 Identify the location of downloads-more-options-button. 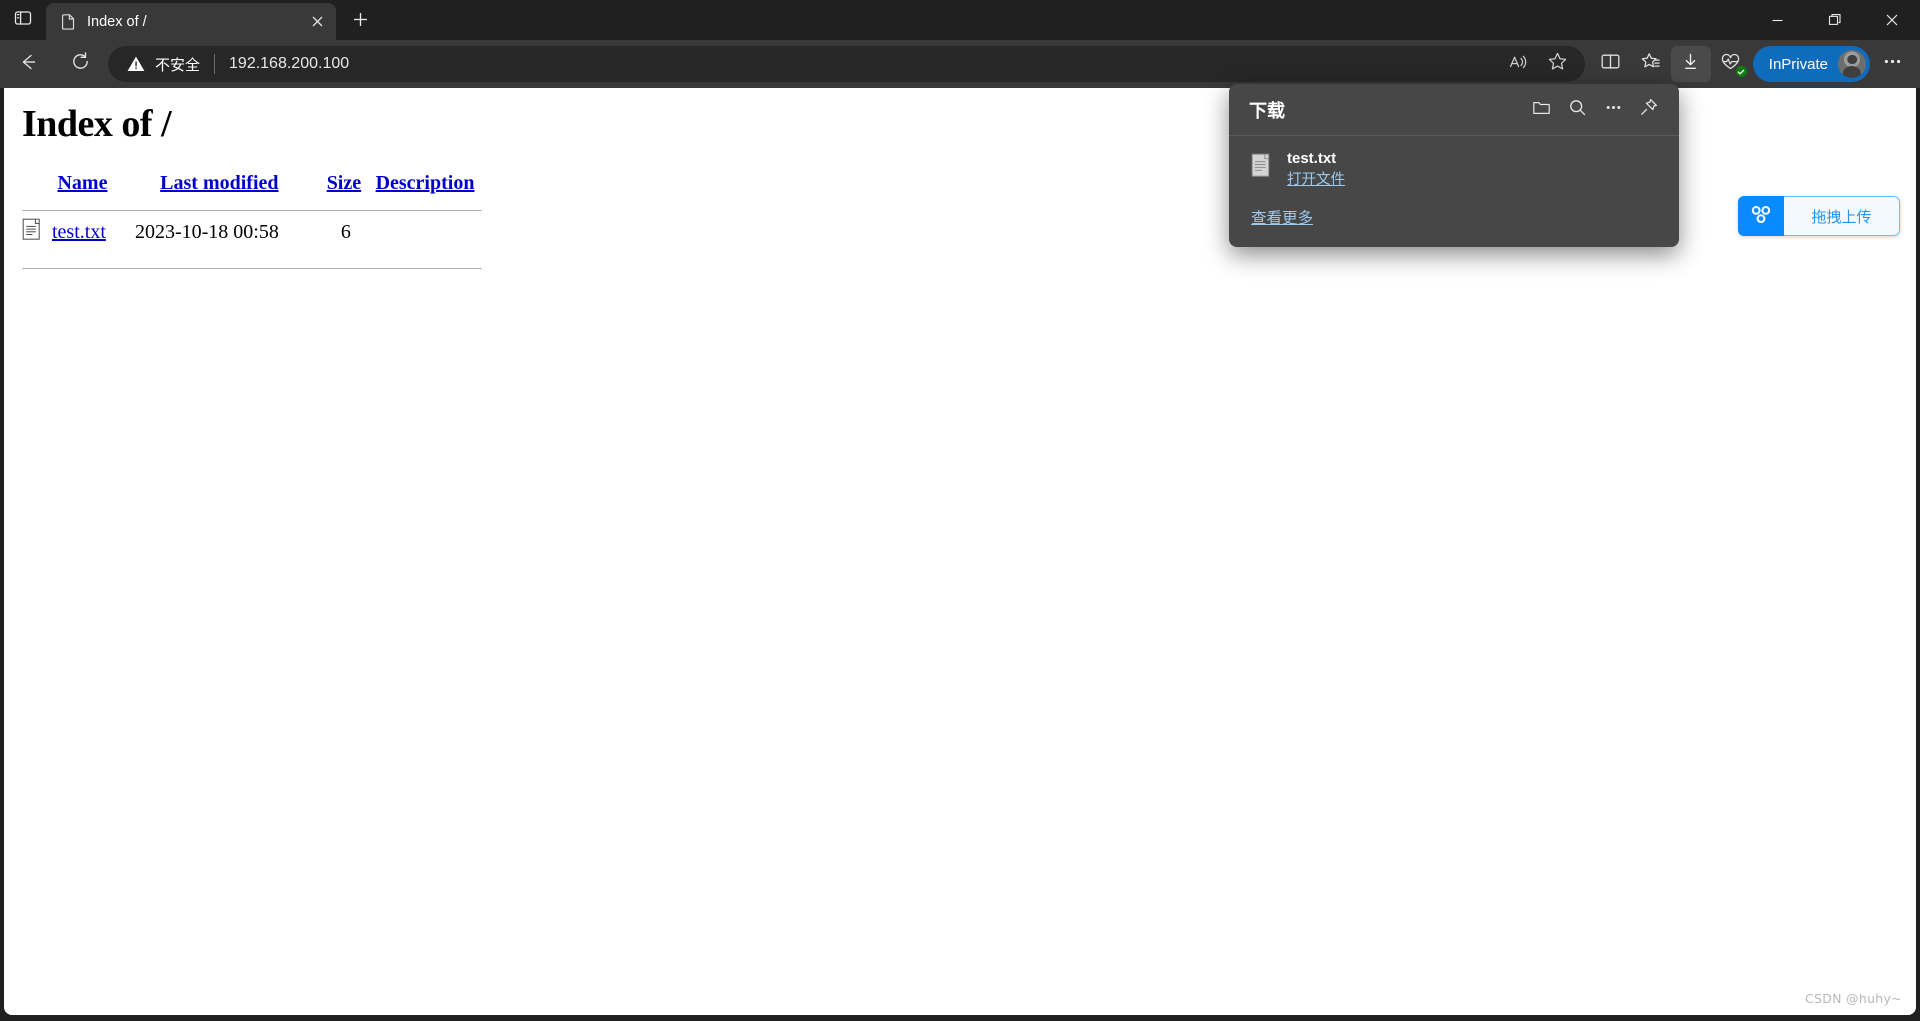
(1613, 110).